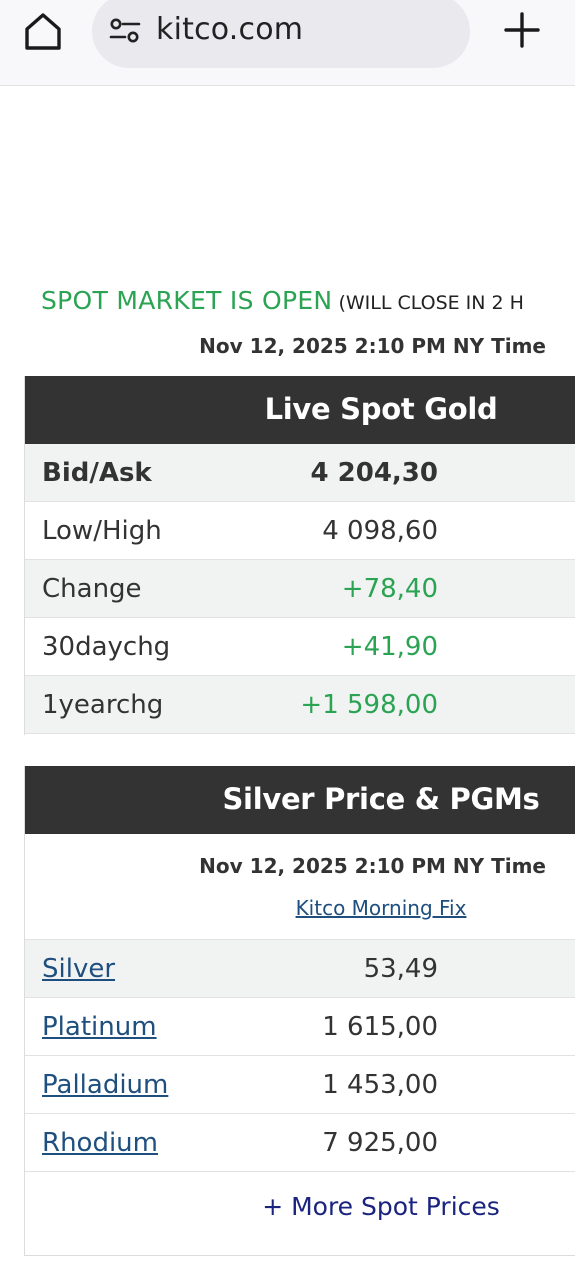 The height and width of the screenshot is (1280, 575). Describe the element at coordinates (300, 1143) in the screenshot. I see `metal-row-rhodium: Rhodium 7 925,00` at that location.